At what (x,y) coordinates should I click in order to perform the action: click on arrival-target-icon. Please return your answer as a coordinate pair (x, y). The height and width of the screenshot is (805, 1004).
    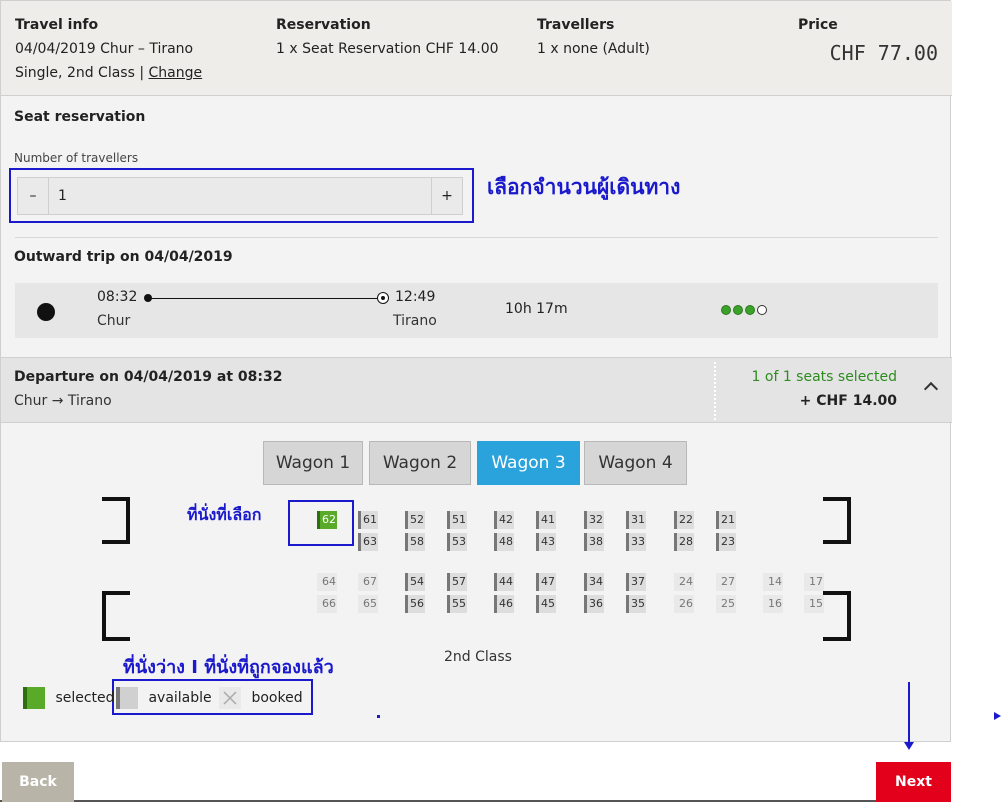
    Looking at the image, I should click on (383, 298).